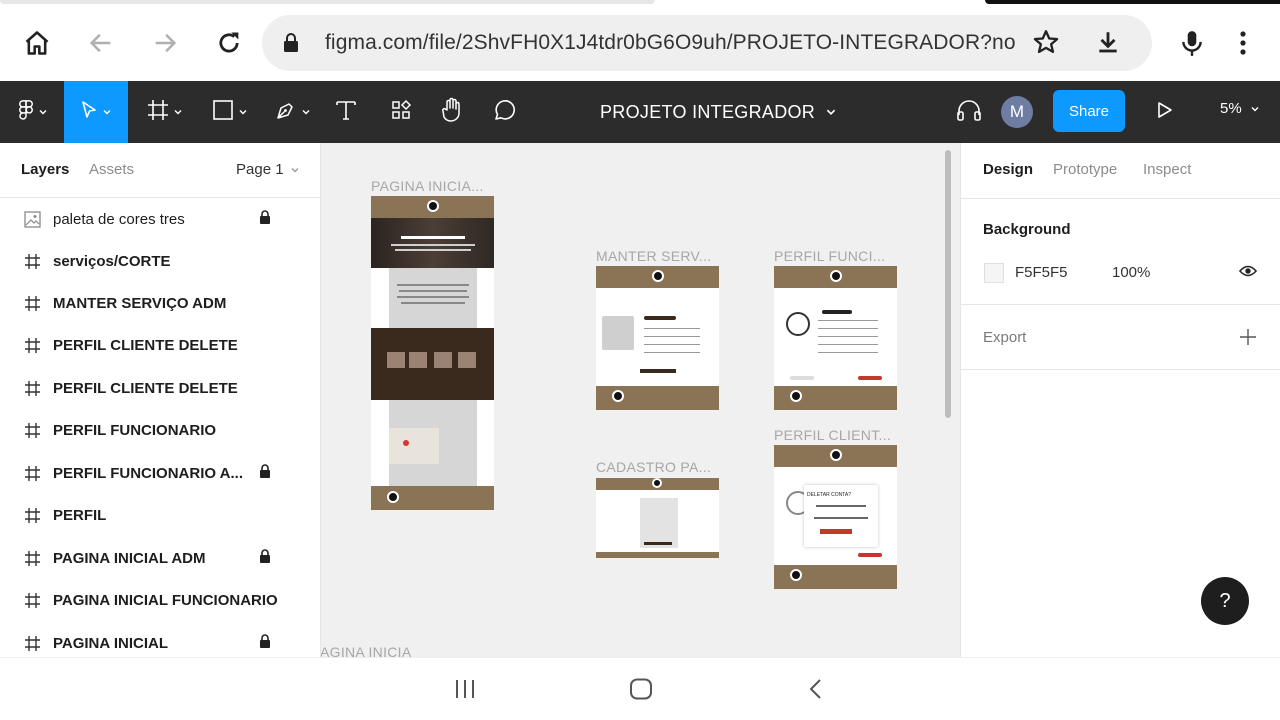  I want to click on frame-cadastro, so click(657, 518).